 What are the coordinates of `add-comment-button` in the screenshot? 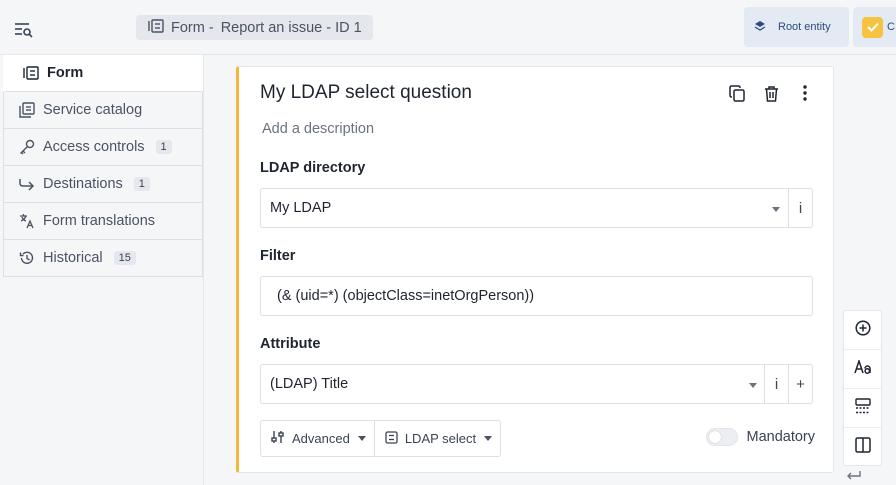 It's located at (862, 369).